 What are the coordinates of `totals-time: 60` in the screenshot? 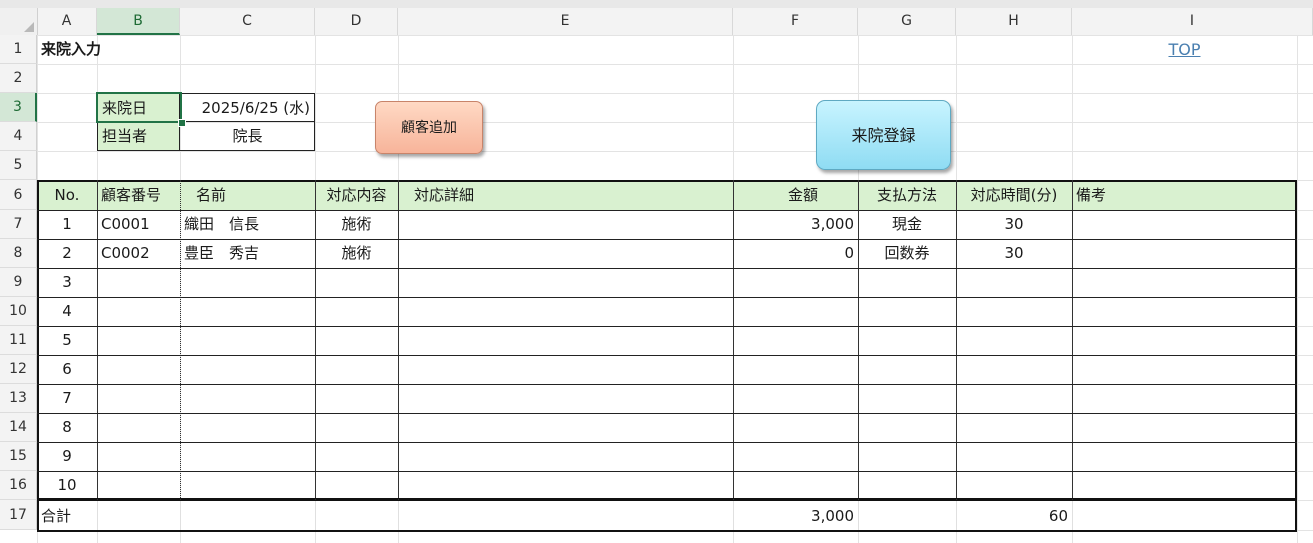 It's located at (1014, 516).